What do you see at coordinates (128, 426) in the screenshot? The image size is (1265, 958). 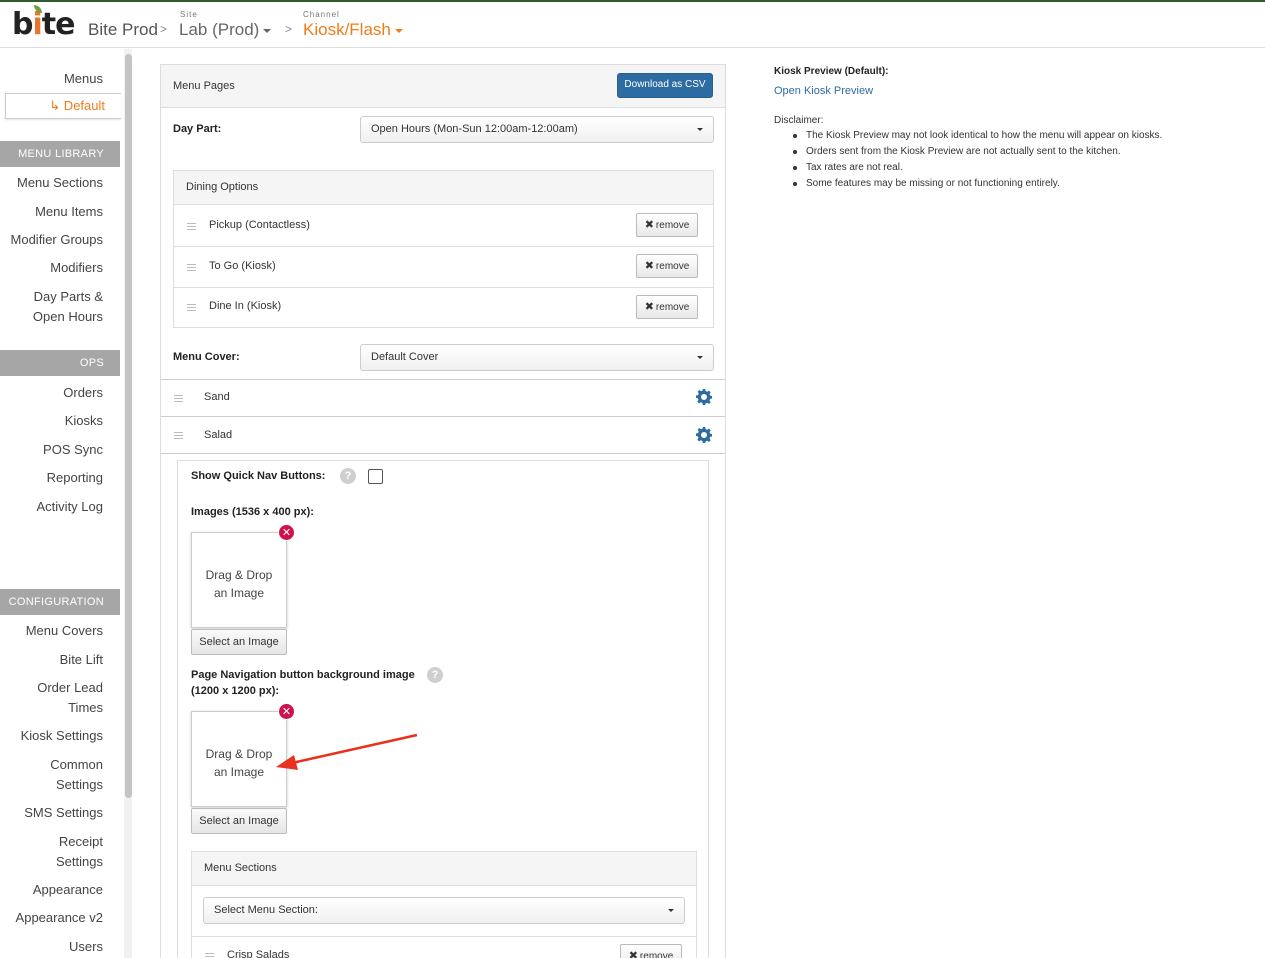 I see `sidebar-scrollbar-thumb` at bounding box center [128, 426].